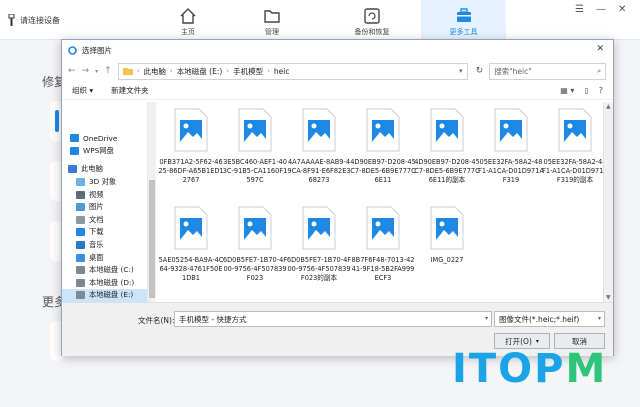  What do you see at coordinates (337, 91) in the screenshot?
I see `dialog-toolbar: 组织 ▾ 新建文件夹 ▦ ▾ ▯ ?` at bounding box center [337, 91].